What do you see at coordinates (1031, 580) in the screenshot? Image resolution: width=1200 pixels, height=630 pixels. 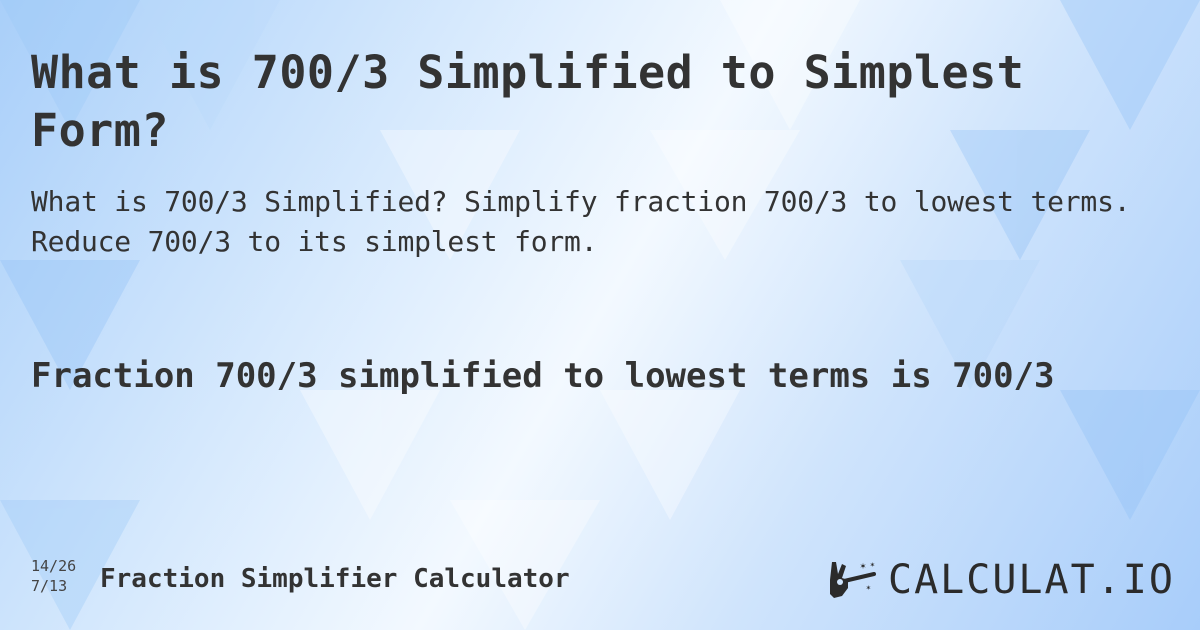 I see `logo-text: CALCULAT.IO` at bounding box center [1031, 580].